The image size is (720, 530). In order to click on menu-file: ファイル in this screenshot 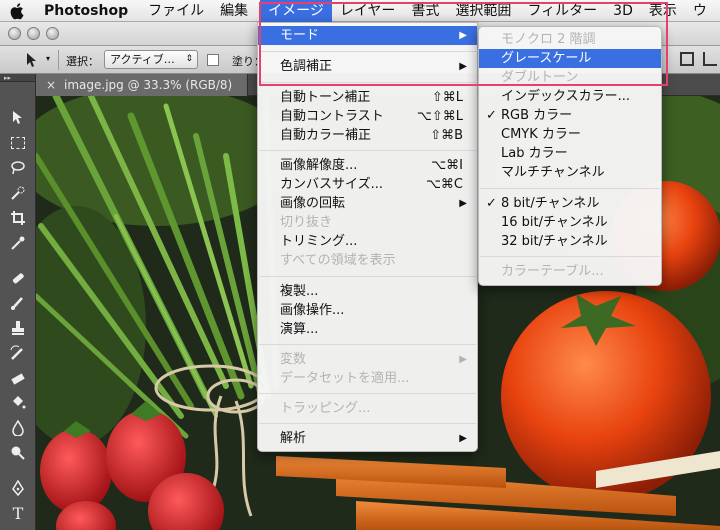, I will do `click(176, 11)`.